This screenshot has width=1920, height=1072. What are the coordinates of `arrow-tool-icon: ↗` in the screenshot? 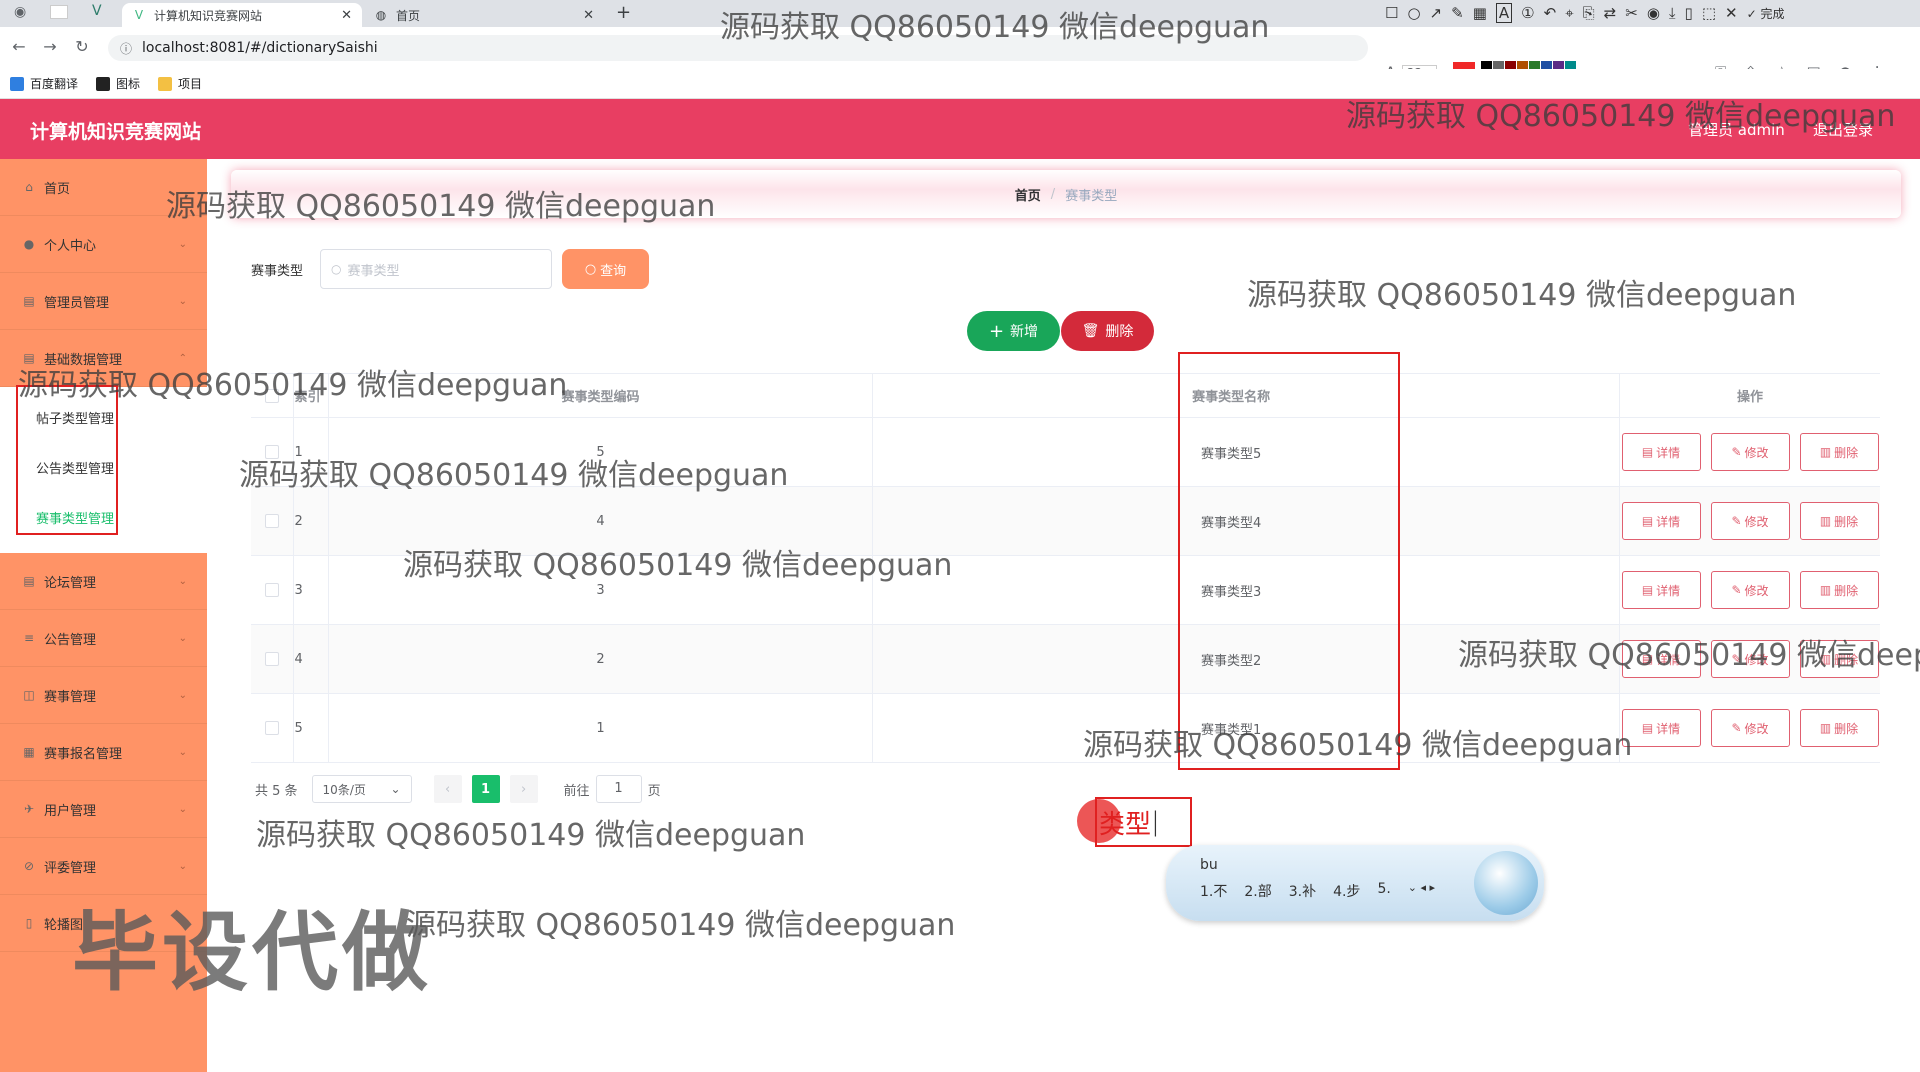 It's located at (1436, 13).